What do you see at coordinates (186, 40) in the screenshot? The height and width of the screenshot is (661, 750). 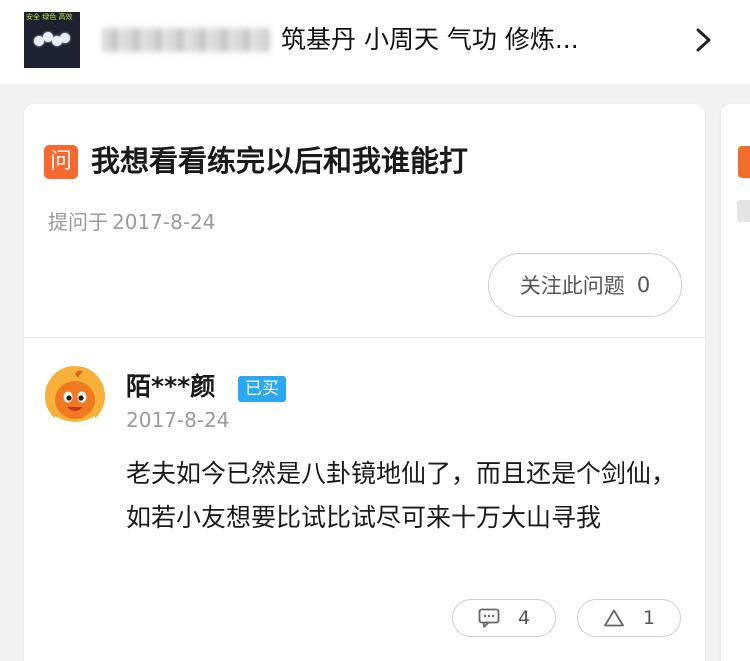 I see `blurred-title-prefix` at bounding box center [186, 40].